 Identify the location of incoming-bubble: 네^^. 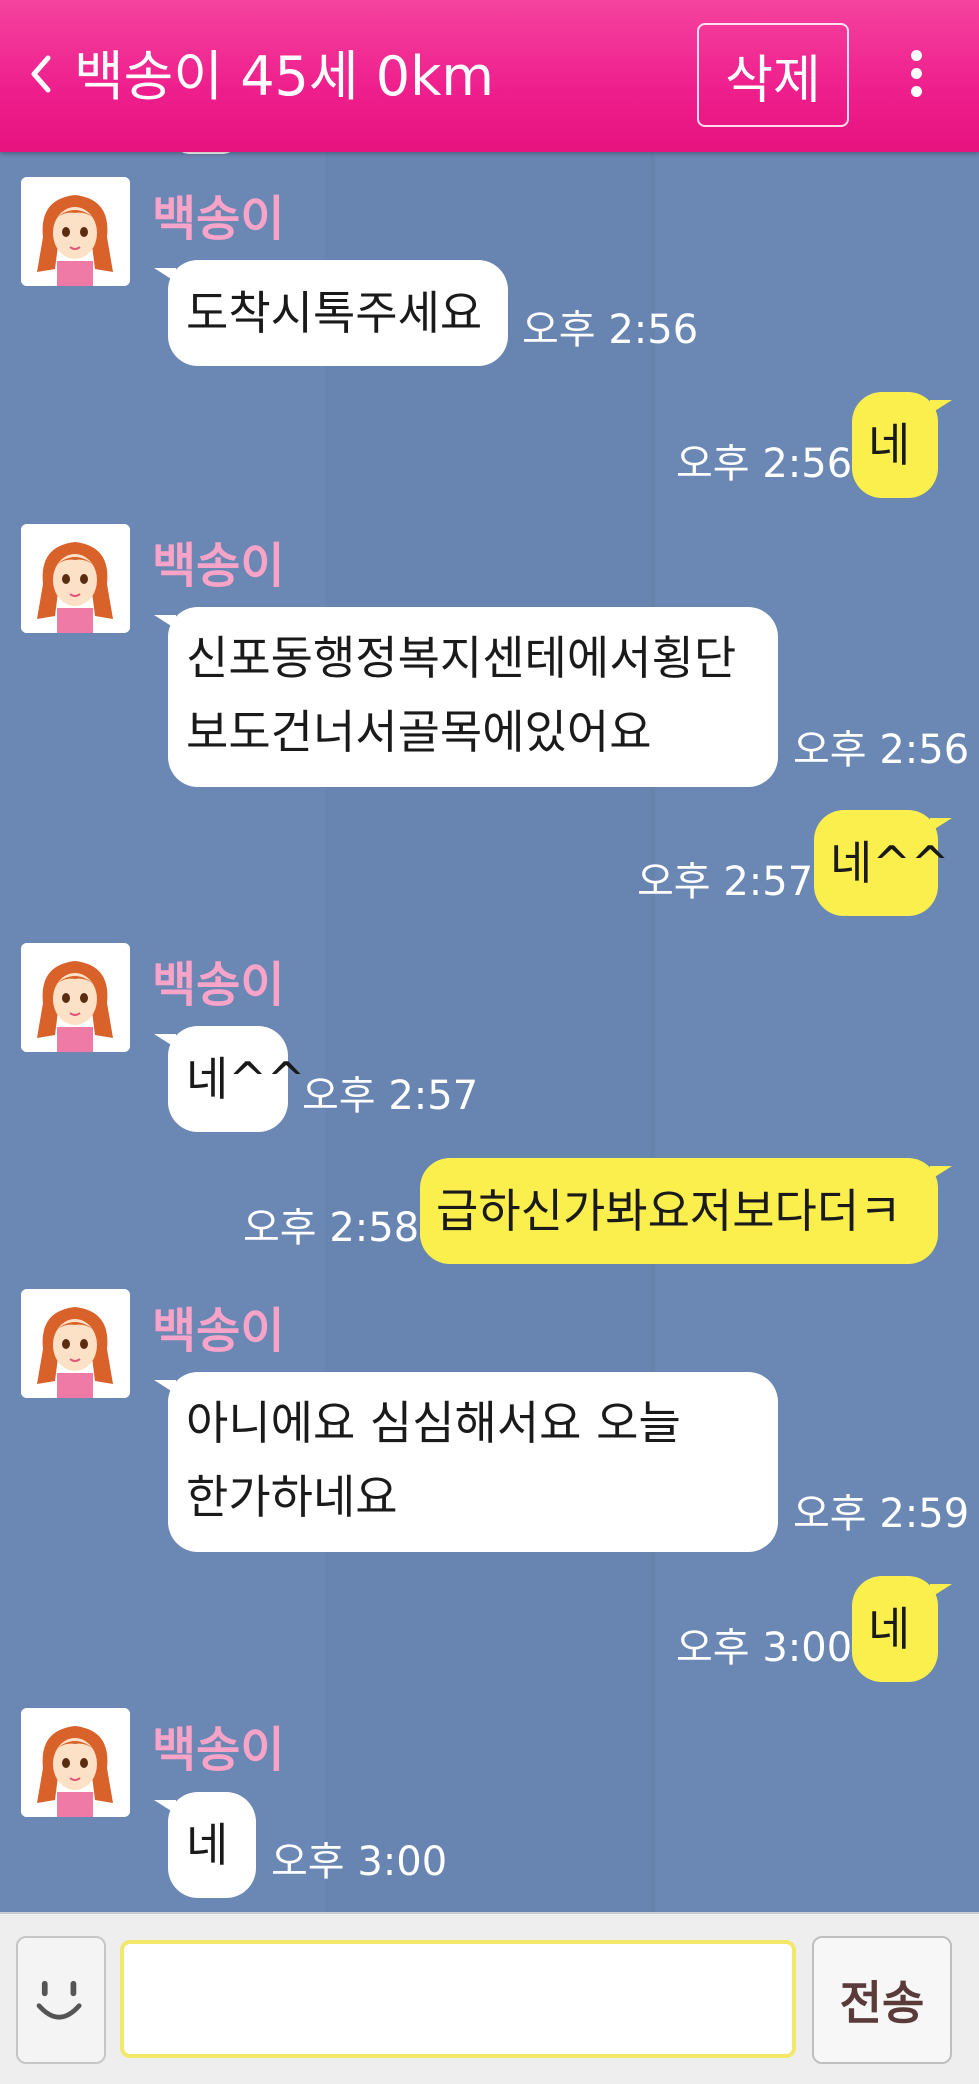
(229, 1079).